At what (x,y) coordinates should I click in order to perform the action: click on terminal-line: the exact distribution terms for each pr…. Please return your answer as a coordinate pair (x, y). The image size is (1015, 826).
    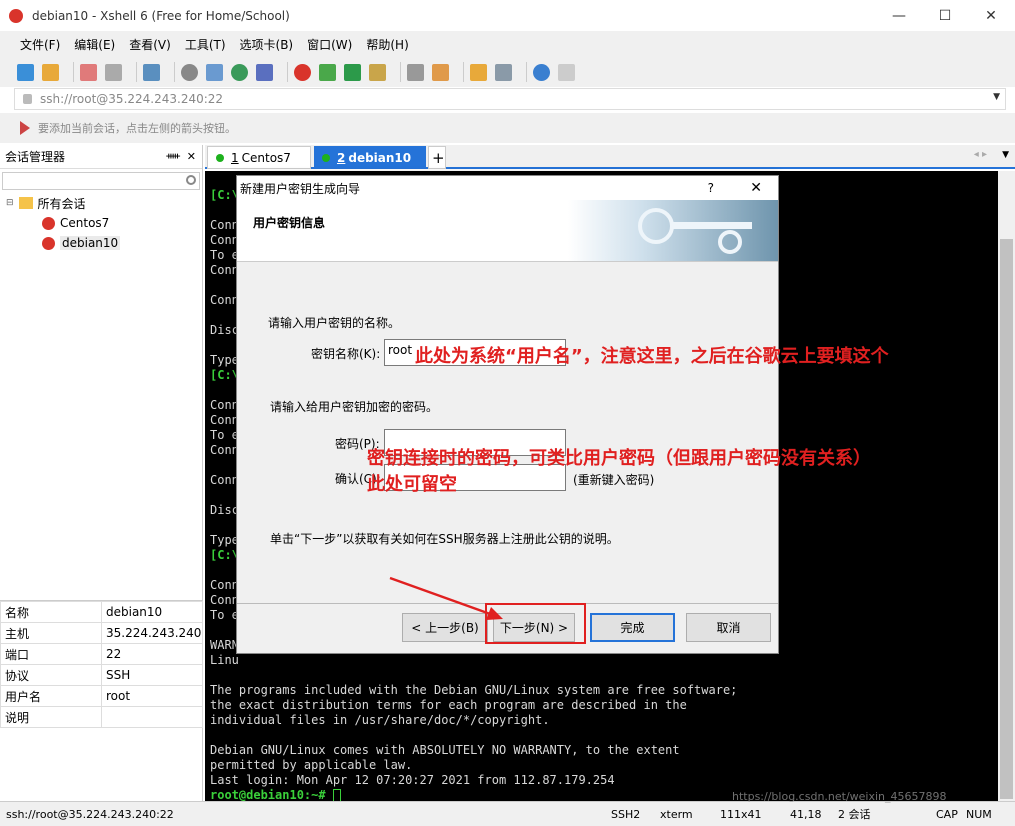
    Looking at the image, I should click on (448, 705).